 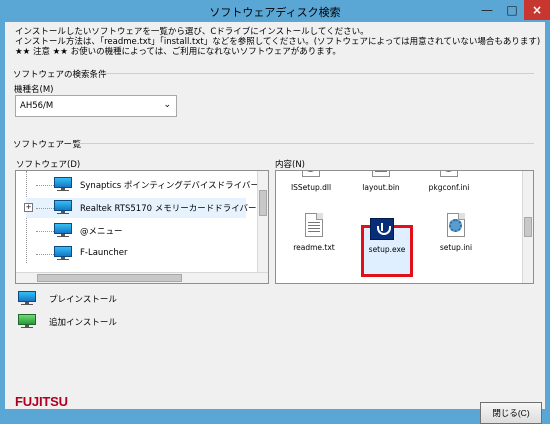 I want to click on software-list-divider, so click(x=302, y=143).